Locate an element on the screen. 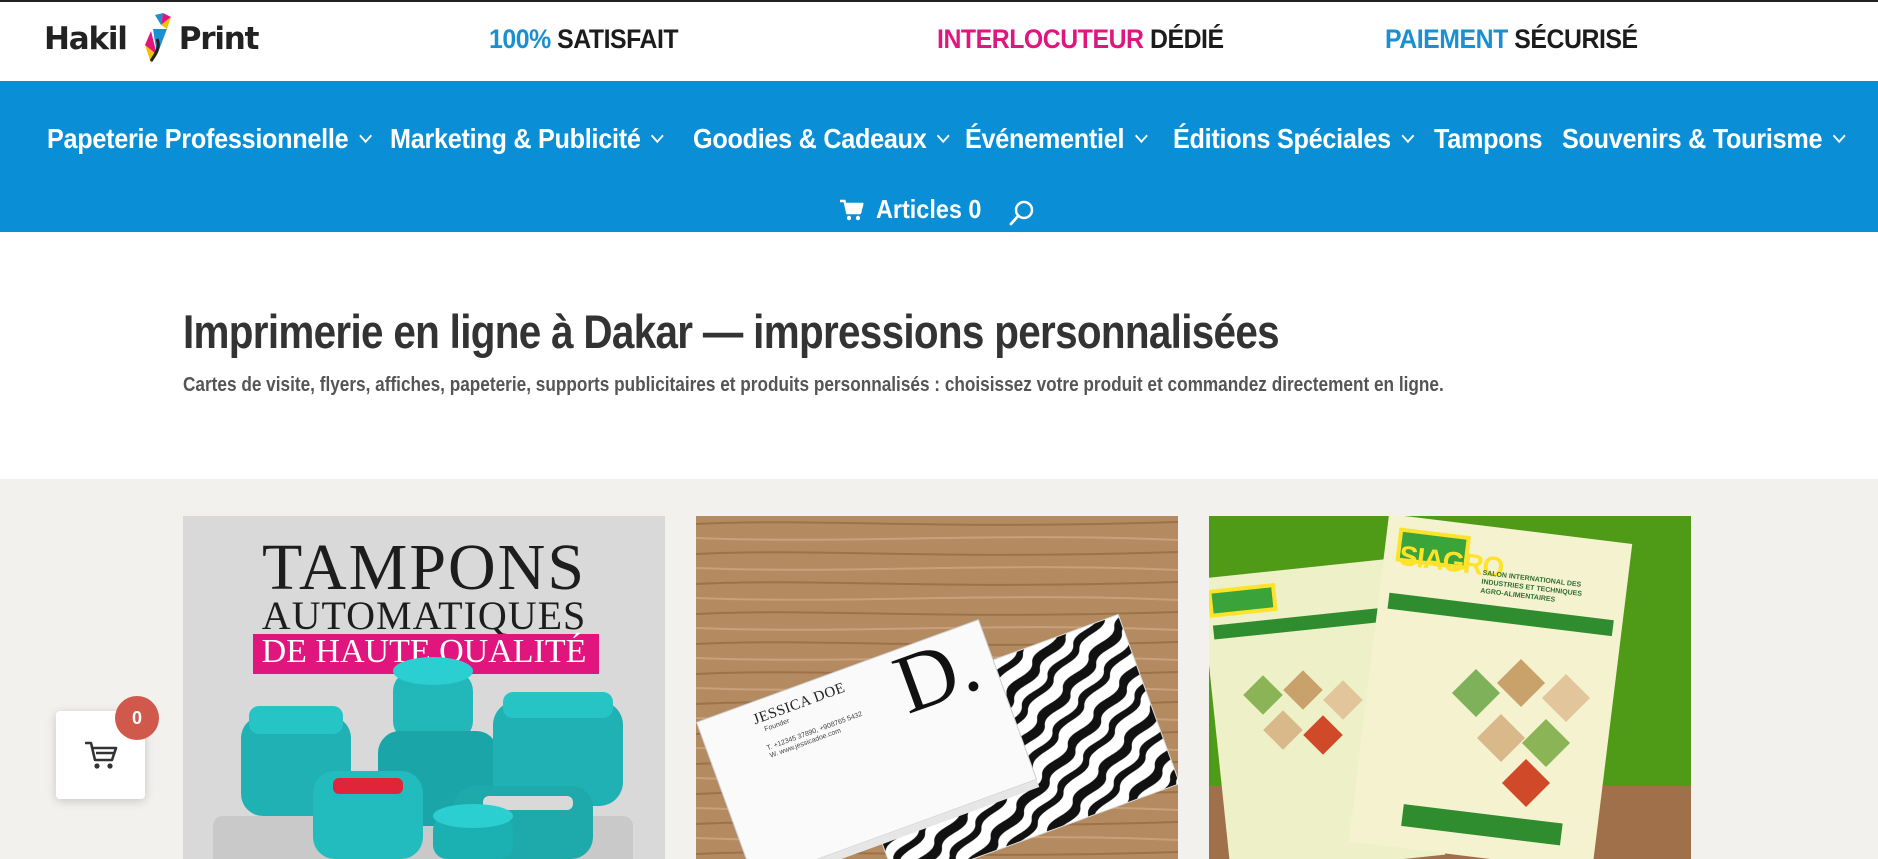 The width and height of the screenshot is (1878, 859). nav-item-tampons: Tampons is located at coordinates (1488, 139).